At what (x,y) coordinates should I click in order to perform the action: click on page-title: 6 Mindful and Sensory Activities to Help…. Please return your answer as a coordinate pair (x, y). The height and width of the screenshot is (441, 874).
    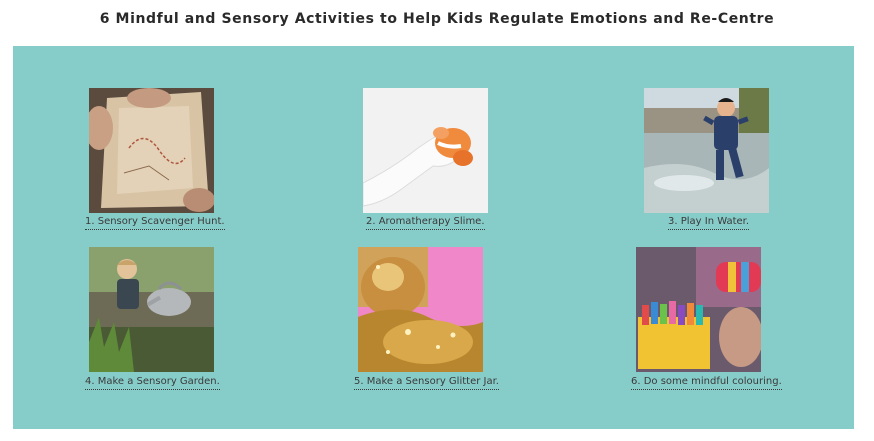
    Looking at the image, I should click on (437, 19).